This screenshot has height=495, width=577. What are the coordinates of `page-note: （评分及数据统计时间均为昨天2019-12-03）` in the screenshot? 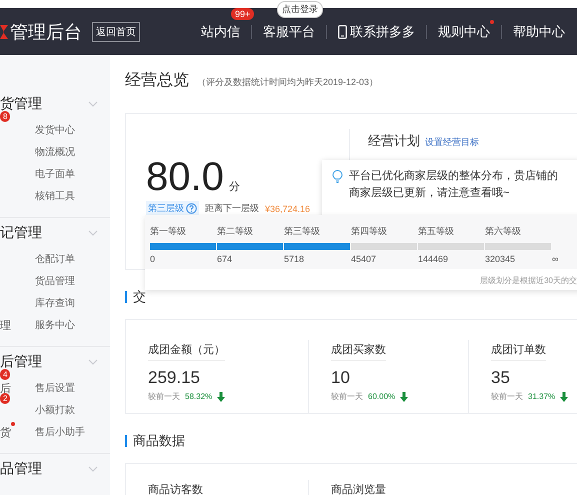 It's located at (287, 82).